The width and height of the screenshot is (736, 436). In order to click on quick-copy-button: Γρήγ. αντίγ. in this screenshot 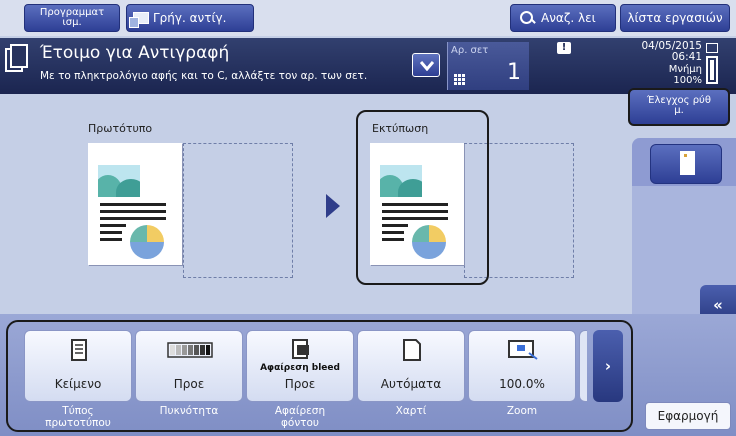, I will do `click(190, 18)`.